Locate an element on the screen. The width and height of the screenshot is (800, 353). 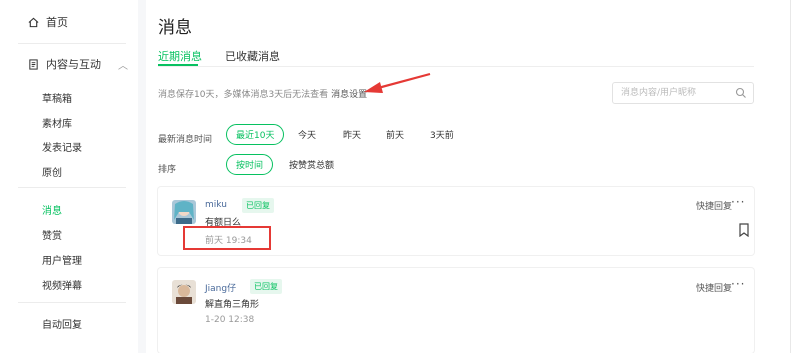
sidebar-group-label: 内容与互动 is located at coordinates (73, 64).